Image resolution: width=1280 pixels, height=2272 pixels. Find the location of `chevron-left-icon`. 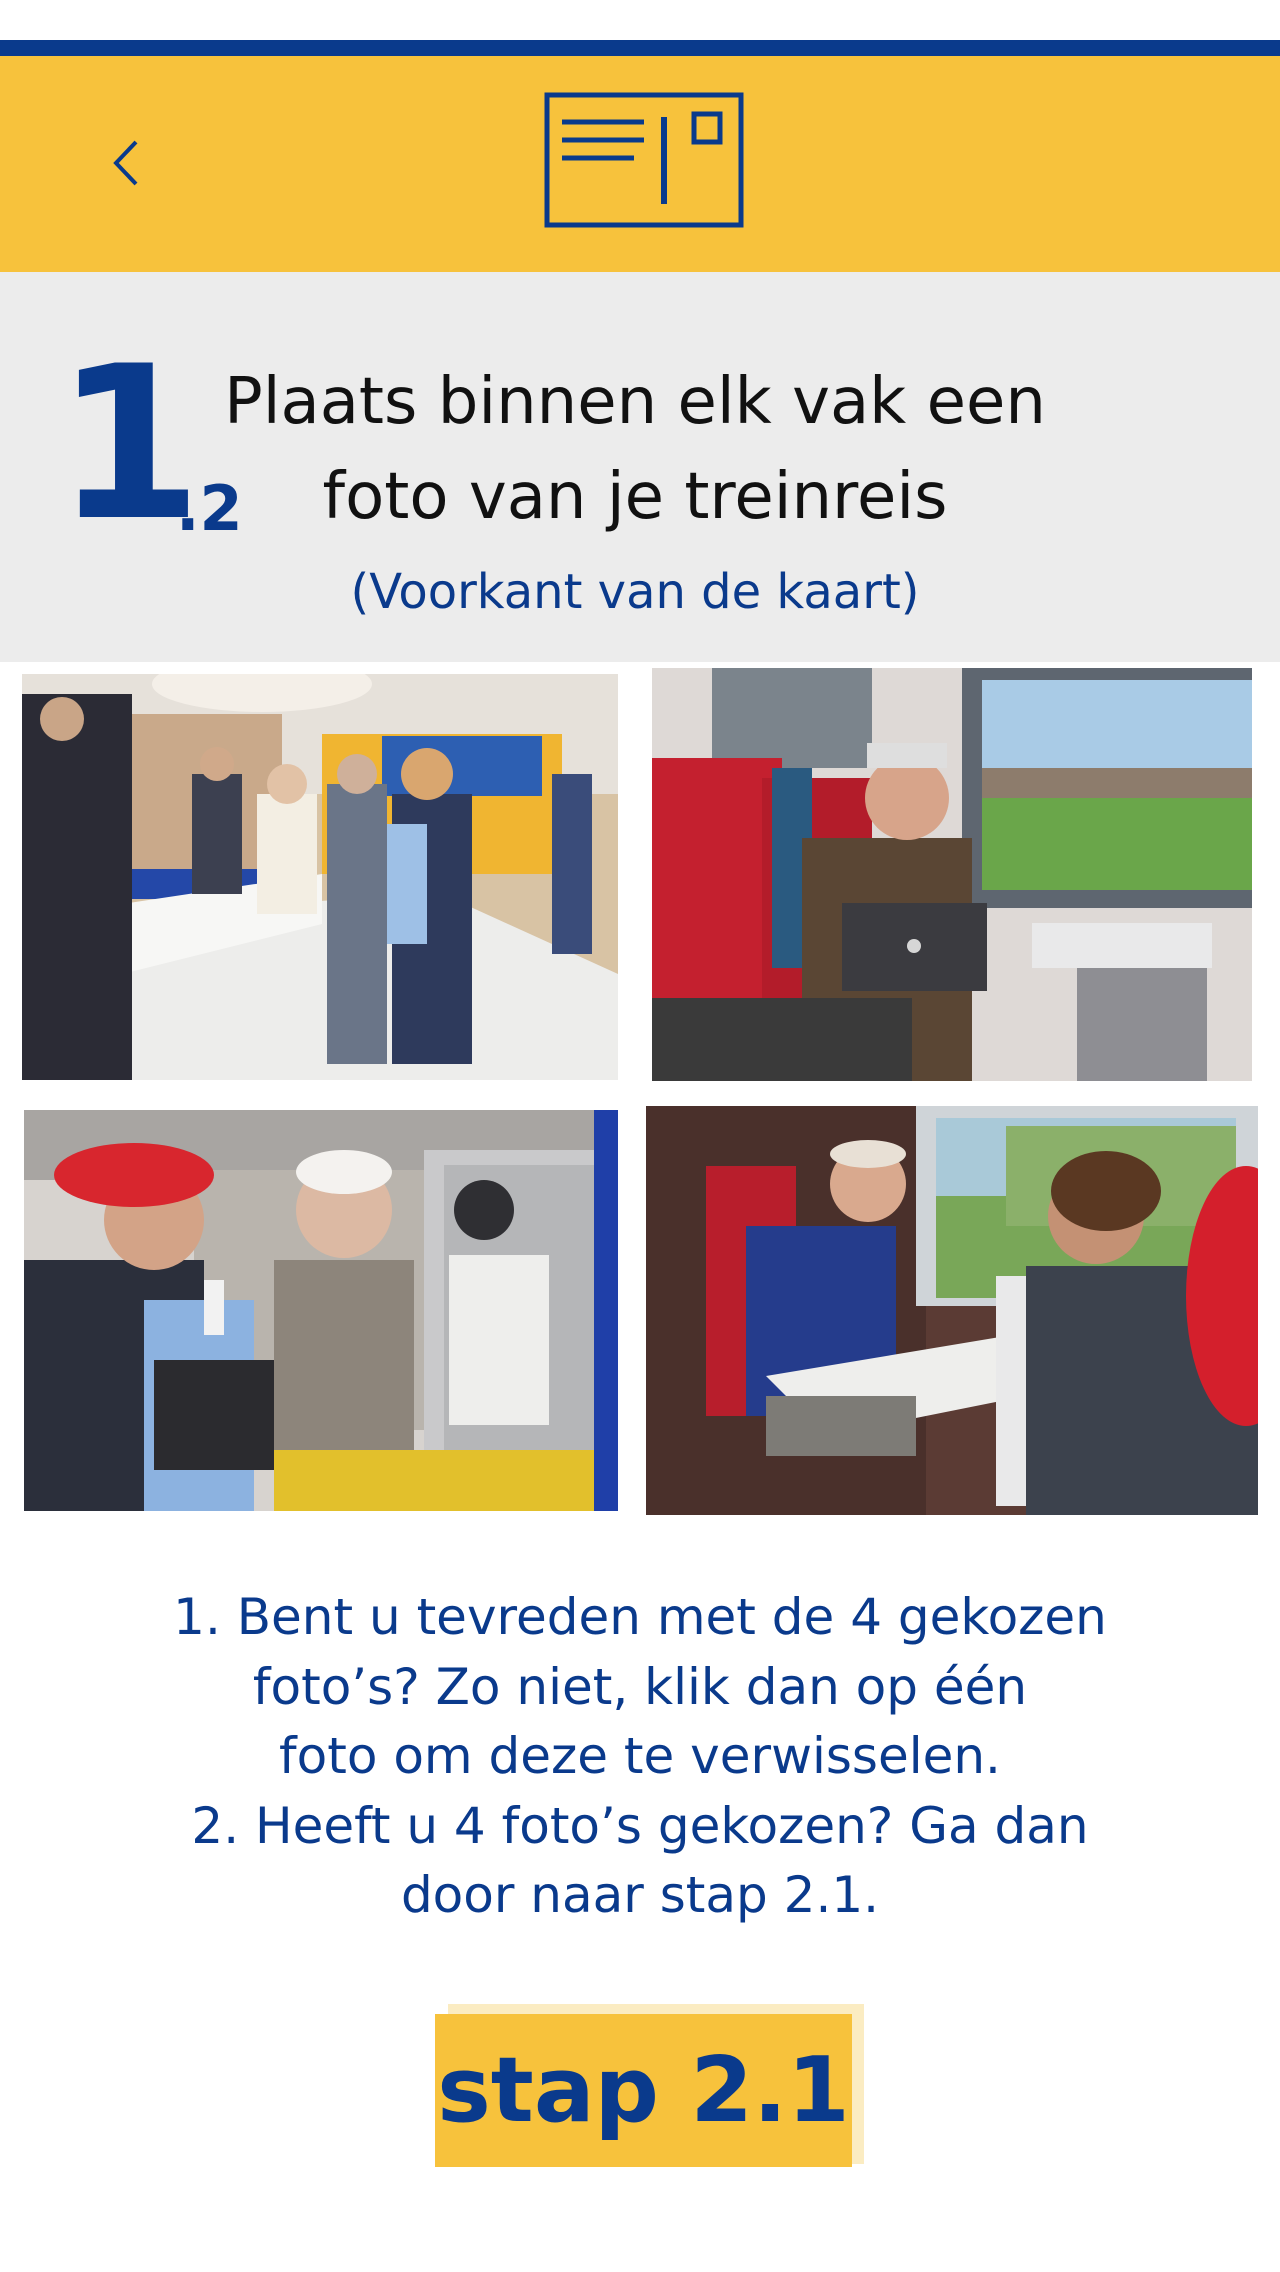

chevron-left-icon is located at coordinates (125, 163).